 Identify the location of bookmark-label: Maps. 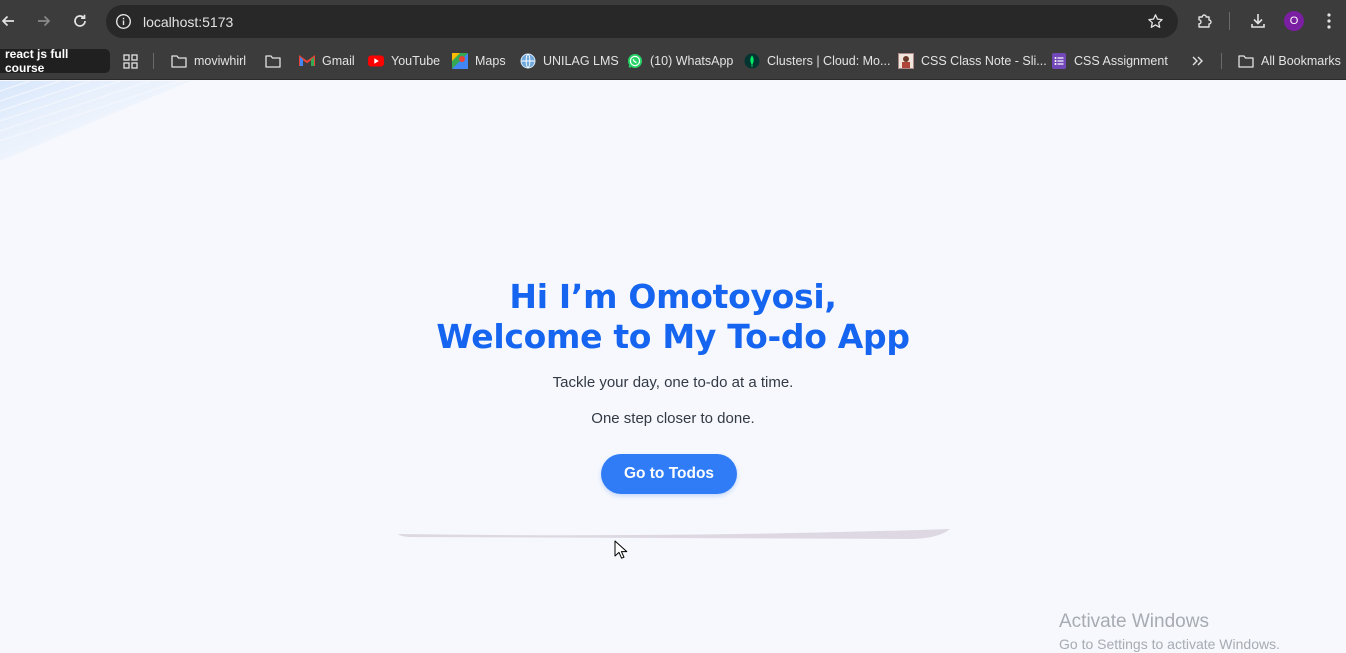
(490, 61).